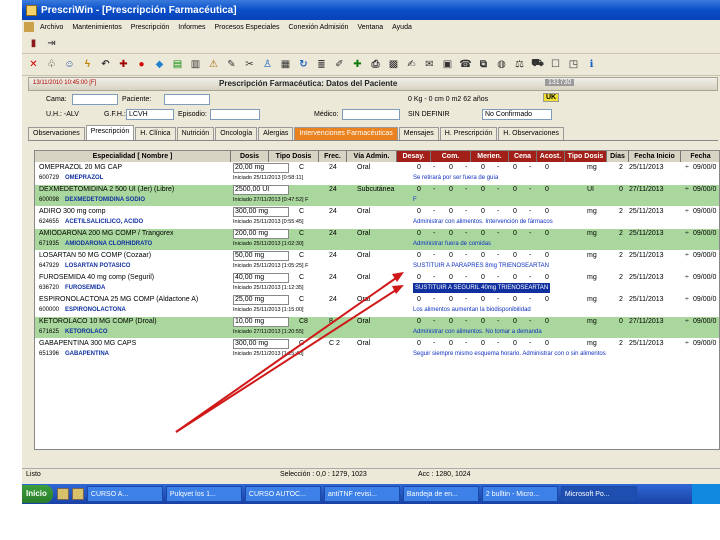 The height and width of the screenshot is (540, 720). I want to click on mail-icon: ✉, so click(429, 64).